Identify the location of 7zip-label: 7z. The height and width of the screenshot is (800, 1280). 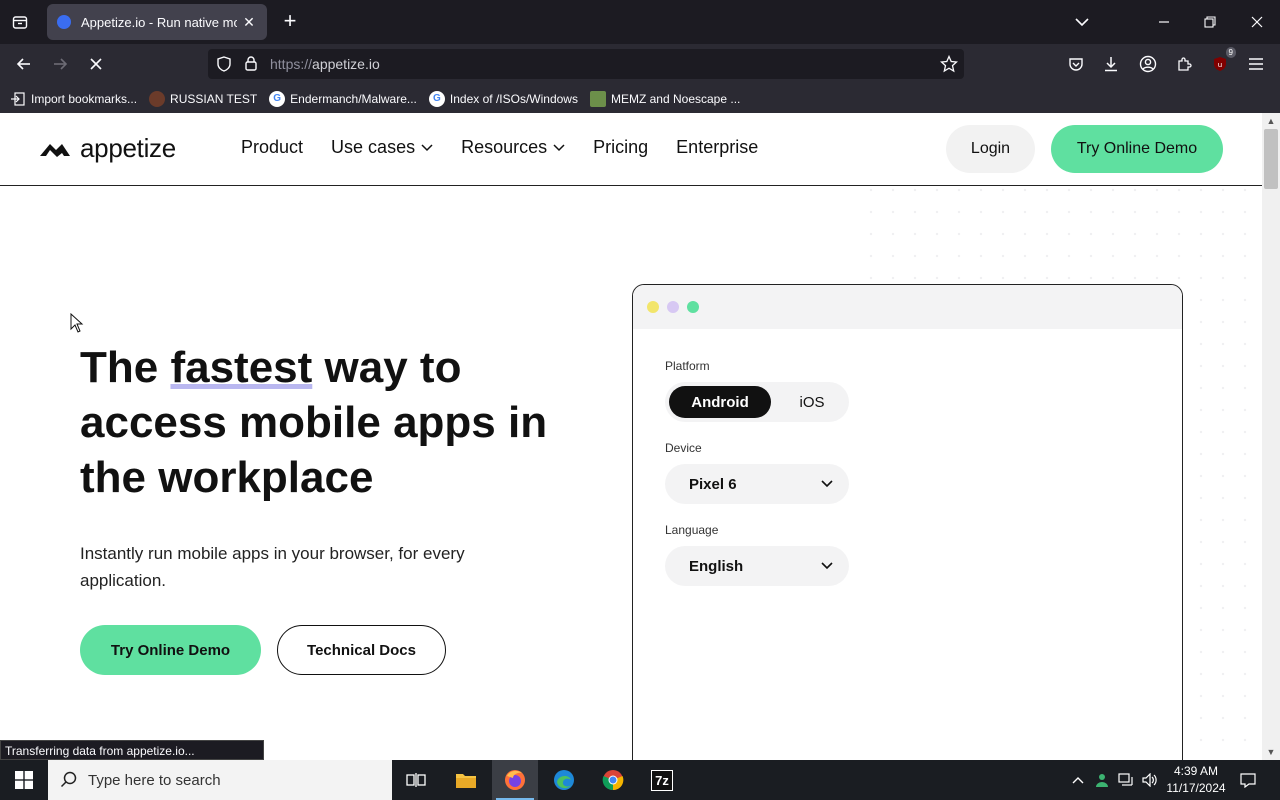
(662, 780).